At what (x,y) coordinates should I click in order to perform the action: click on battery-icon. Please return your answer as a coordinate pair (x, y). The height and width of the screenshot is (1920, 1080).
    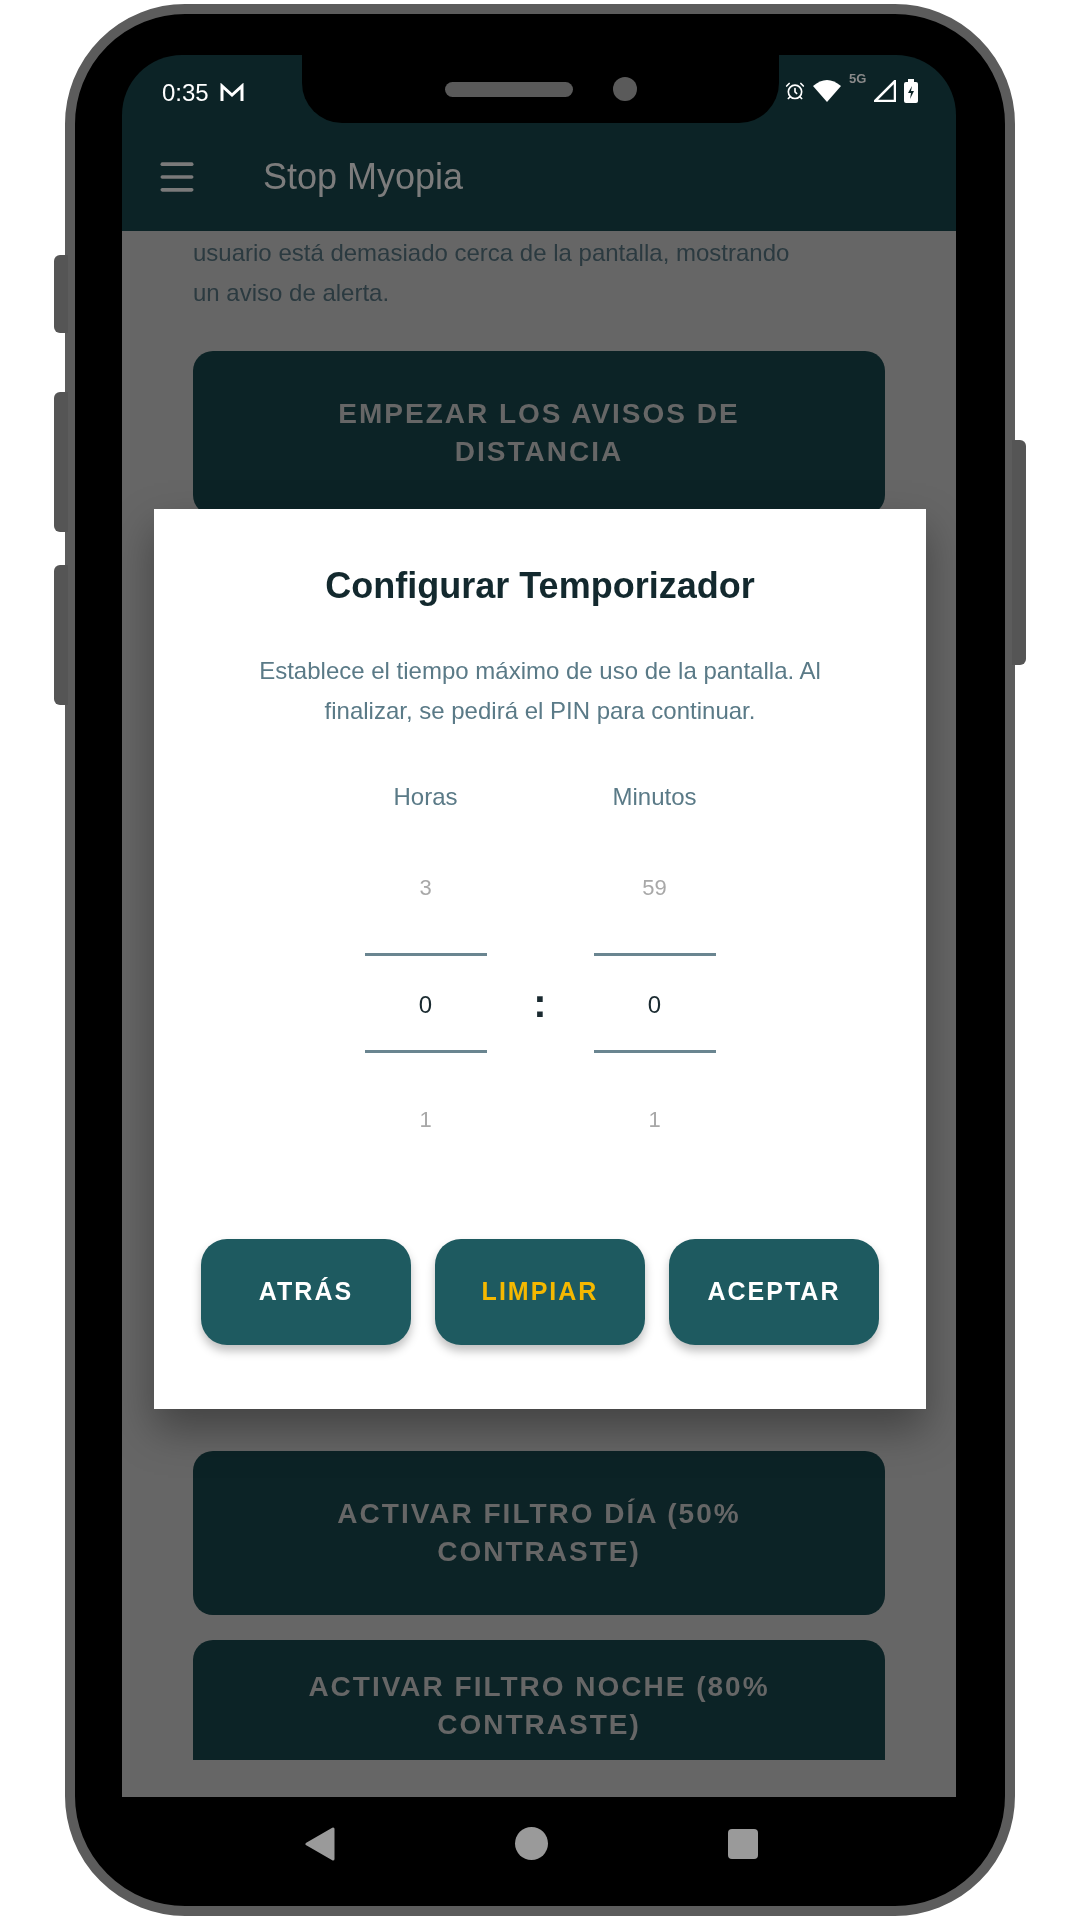
    Looking at the image, I should click on (911, 91).